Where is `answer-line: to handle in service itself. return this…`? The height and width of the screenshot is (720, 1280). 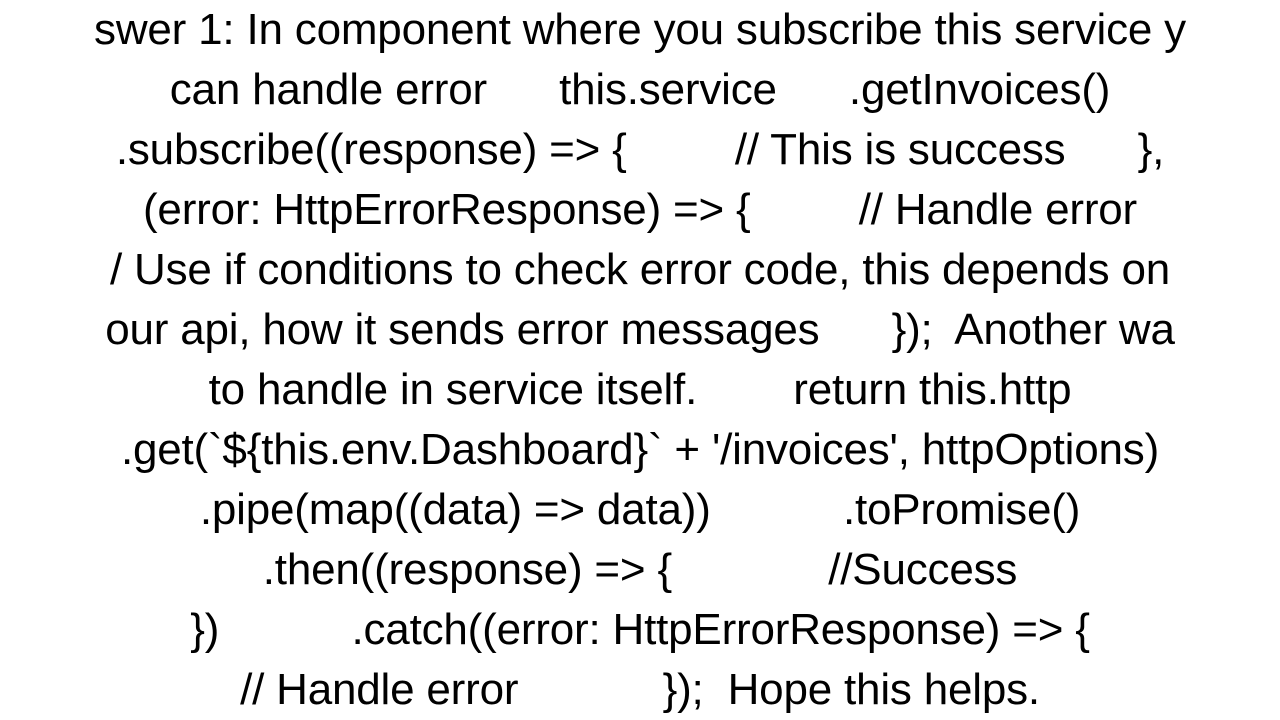 answer-line: to handle in service itself. return this… is located at coordinates (640, 390).